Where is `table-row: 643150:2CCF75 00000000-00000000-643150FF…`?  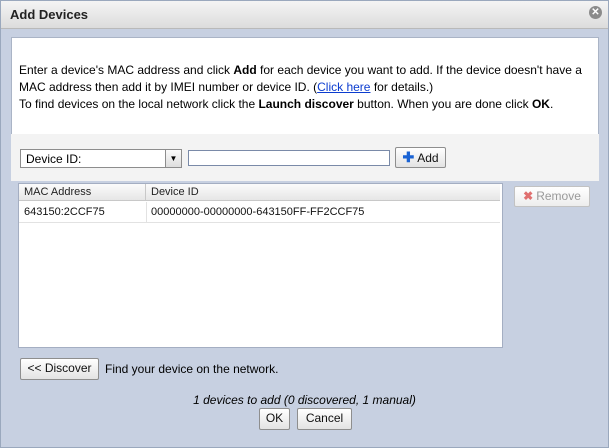 table-row: 643150:2CCF75 00000000-00000000-643150FF… is located at coordinates (259, 212).